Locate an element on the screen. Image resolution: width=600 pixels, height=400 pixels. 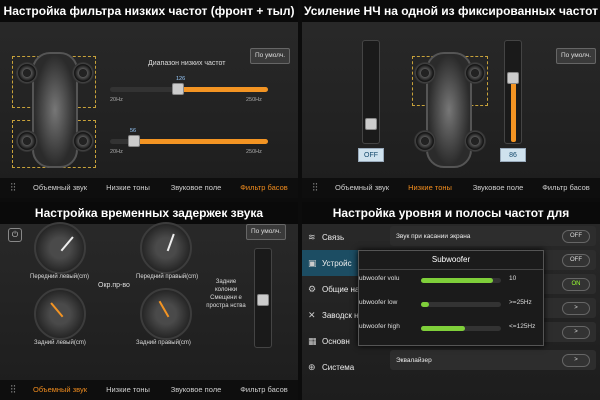
car-icon is located at coordinates (55, 110).